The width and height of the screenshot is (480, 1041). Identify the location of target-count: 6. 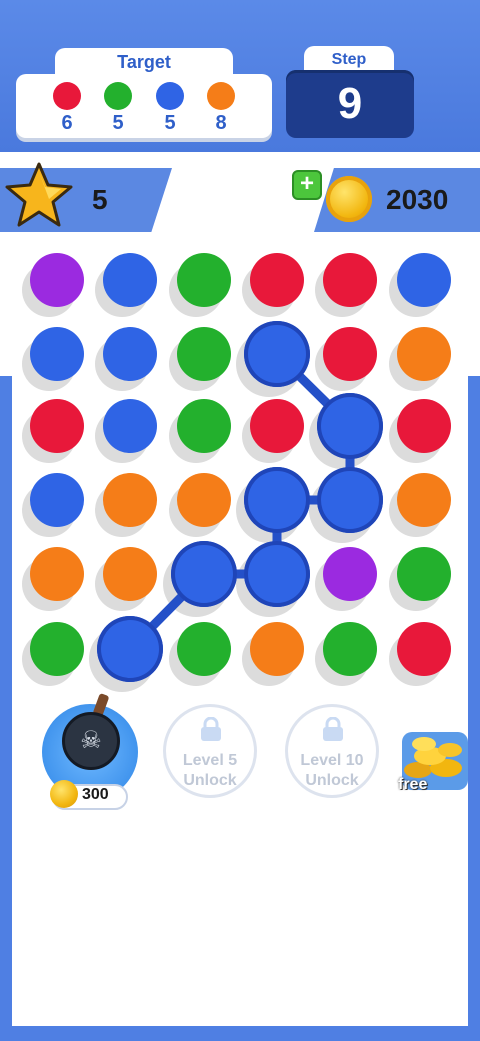
(67, 123).